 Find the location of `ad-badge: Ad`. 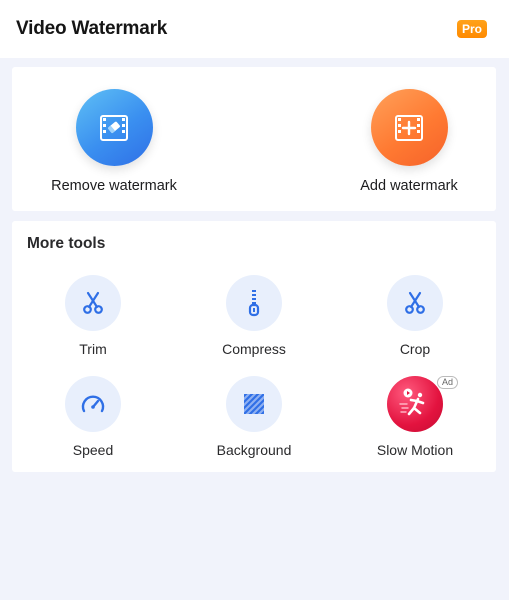

ad-badge: Ad is located at coordinates (447, 382).